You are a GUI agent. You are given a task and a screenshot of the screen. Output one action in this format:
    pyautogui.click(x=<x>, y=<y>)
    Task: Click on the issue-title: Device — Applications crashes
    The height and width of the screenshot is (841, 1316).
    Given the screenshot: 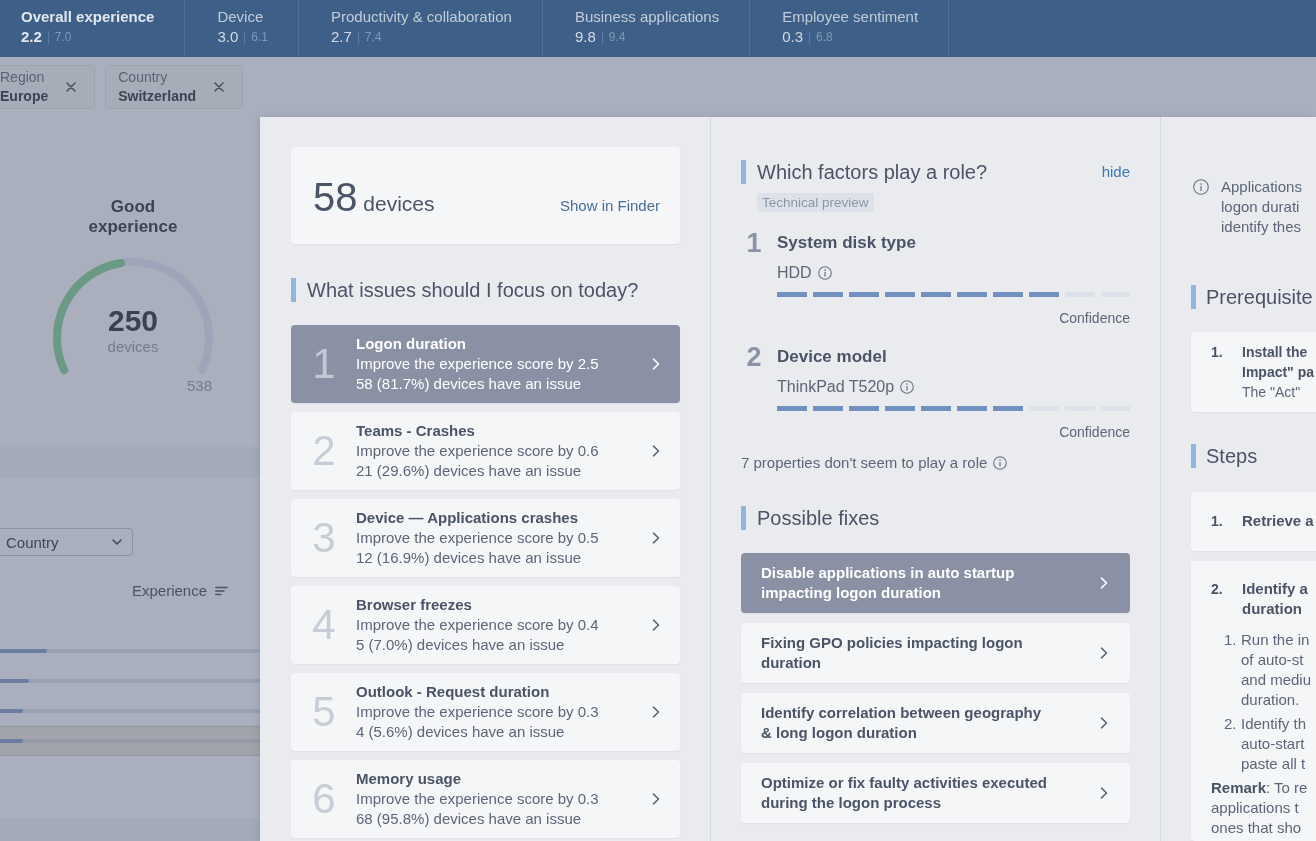 What is the action you would take?
    pyautogui.click(x=468, y=518)
    